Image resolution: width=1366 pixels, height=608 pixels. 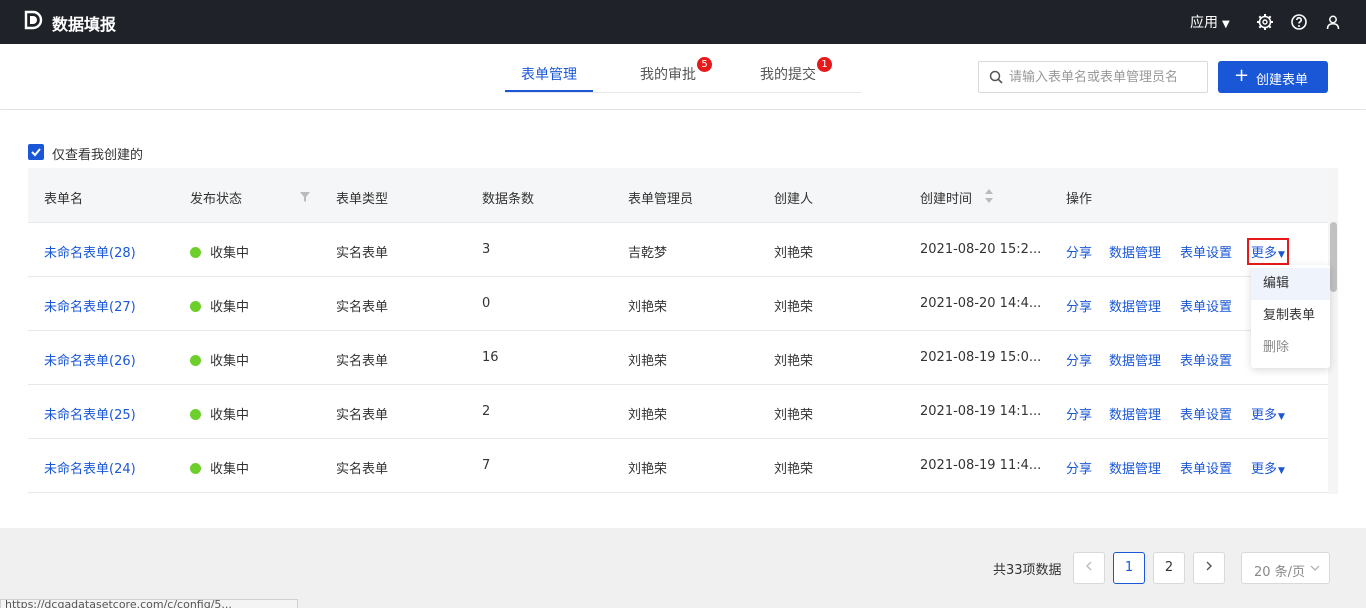 I want to click on page-button-1: 1, so click(x=1129, y=568).